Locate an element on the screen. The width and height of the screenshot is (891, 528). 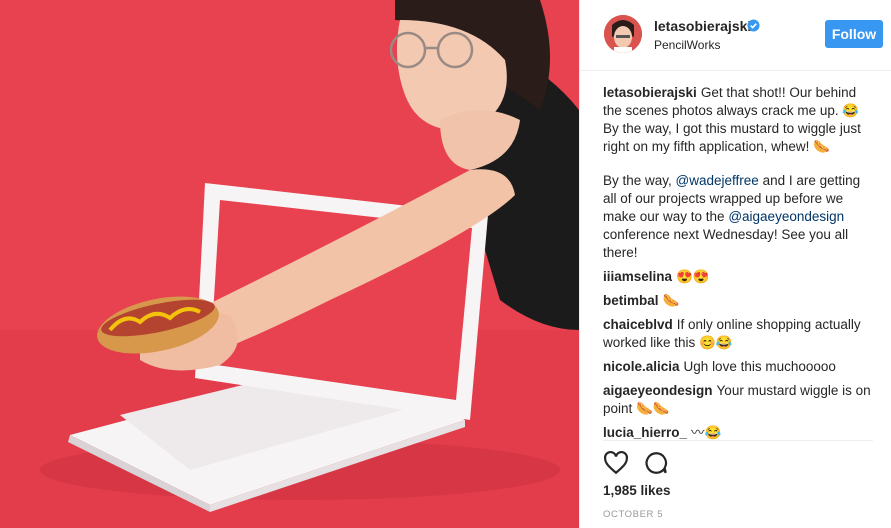
comment-text: 😍😍 is located at coordinates (693, 276).